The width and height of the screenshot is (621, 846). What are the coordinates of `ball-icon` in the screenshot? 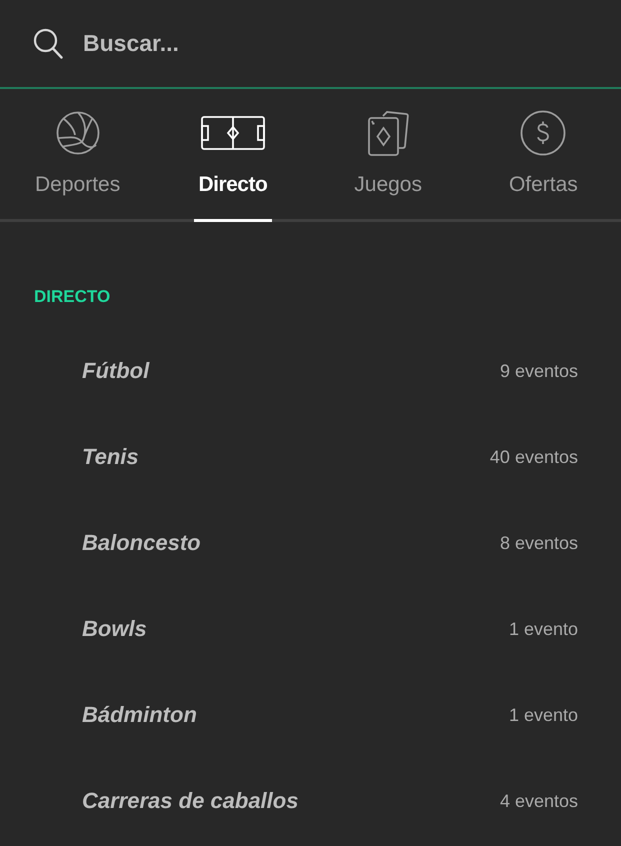 It's located at (78, 133).